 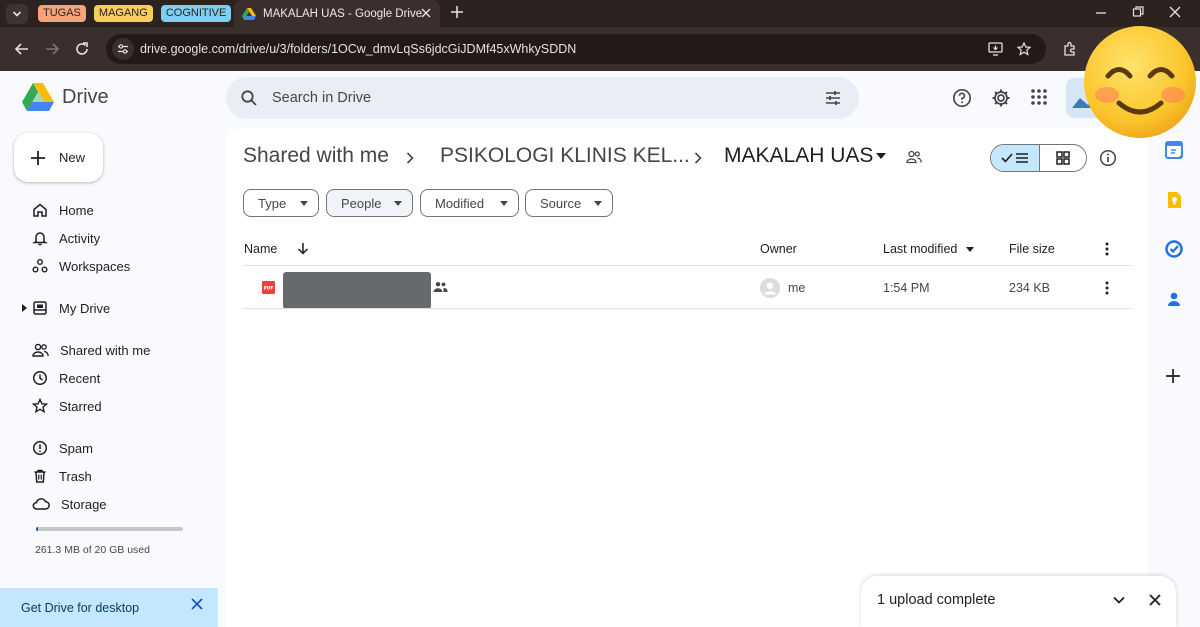 What do you see at coordinates (85, 308) in the screenshot?
I see `sidebar-item-label: My Drive` at bounding box center [85, 308].